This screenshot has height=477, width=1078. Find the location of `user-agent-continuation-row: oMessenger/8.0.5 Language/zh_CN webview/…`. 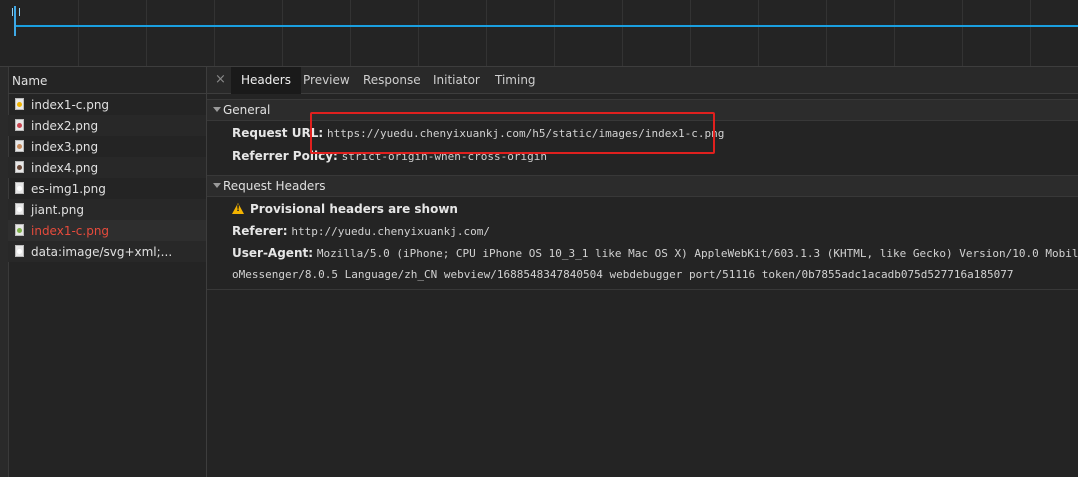

user-agent-continuation-row: oMessenger/8.0.5 Language/zh_CN webview/… is located at coordinates (622, 274).